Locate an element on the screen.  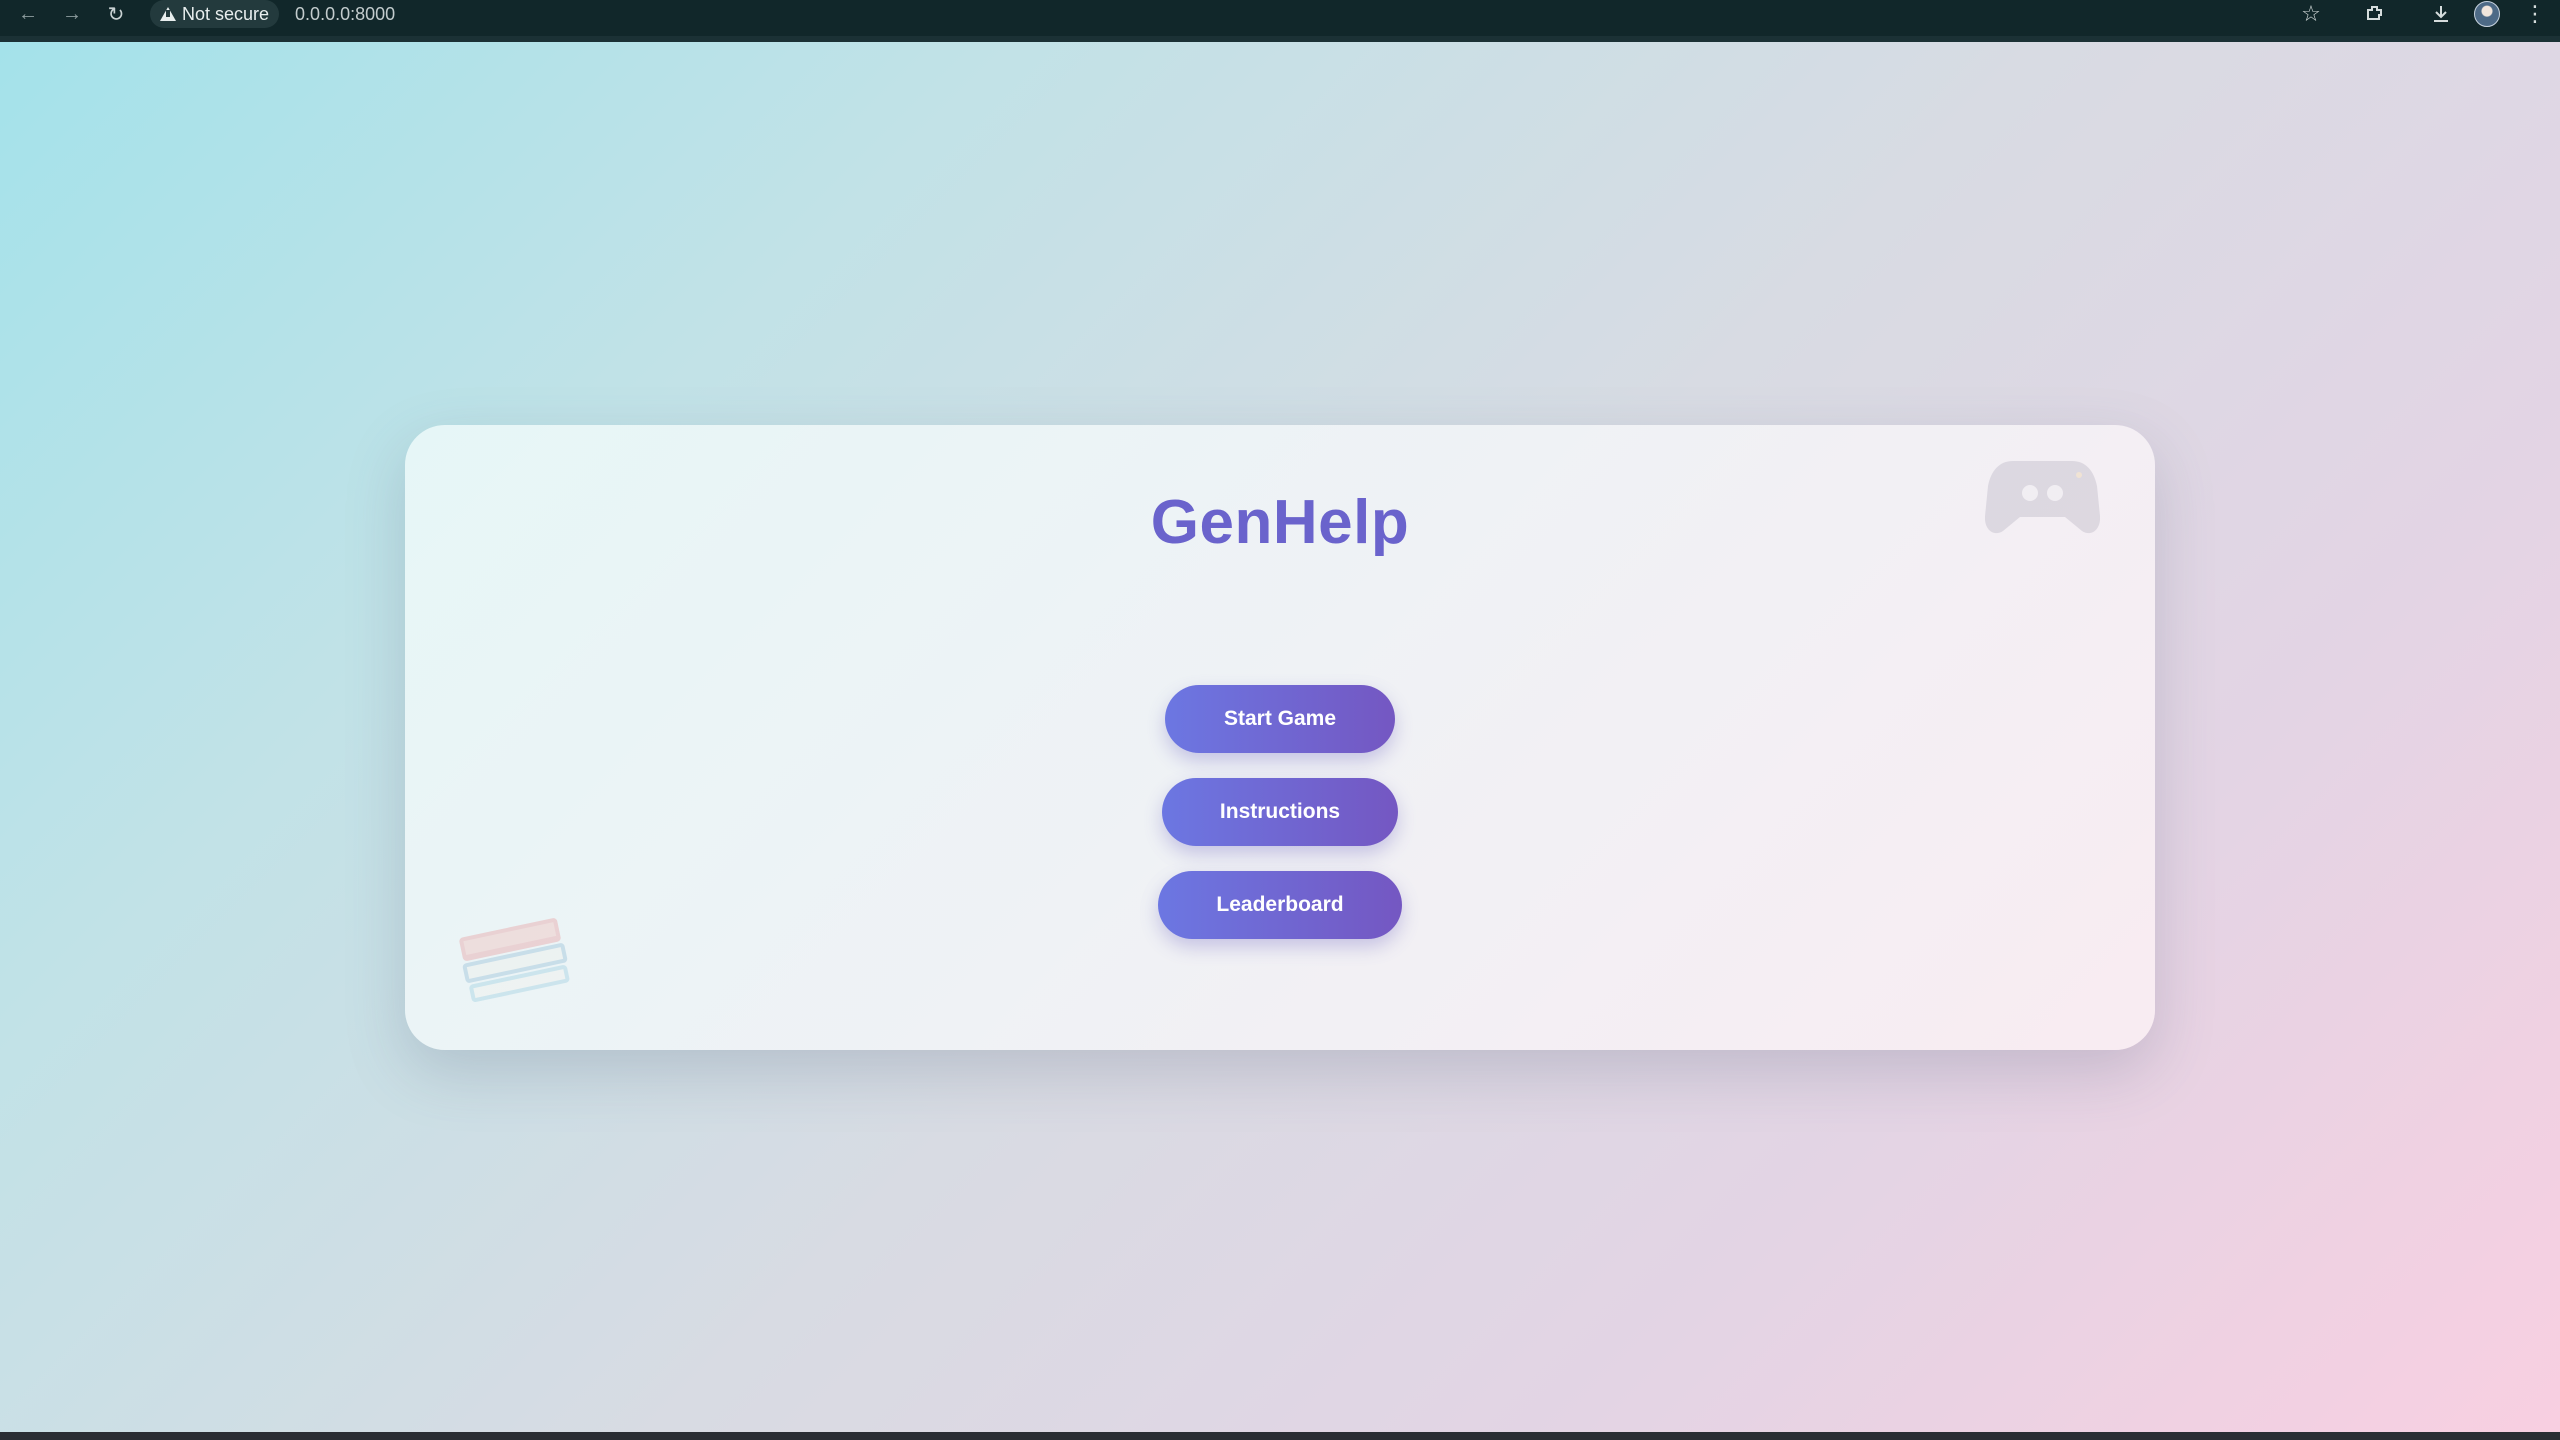
extensions-icon is located at coordinates (2375, 14).